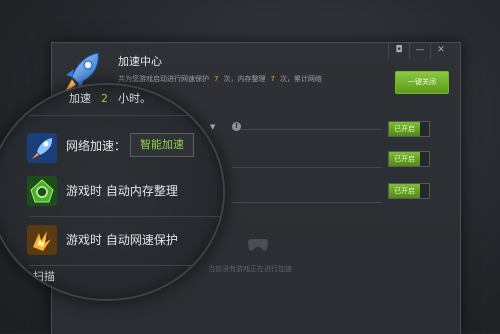 The image size is (500, 334). What do you see at coordinates (398, 50) in the screenshot?
I see `menu-icon: ◘` at bounding box center [398, 50].